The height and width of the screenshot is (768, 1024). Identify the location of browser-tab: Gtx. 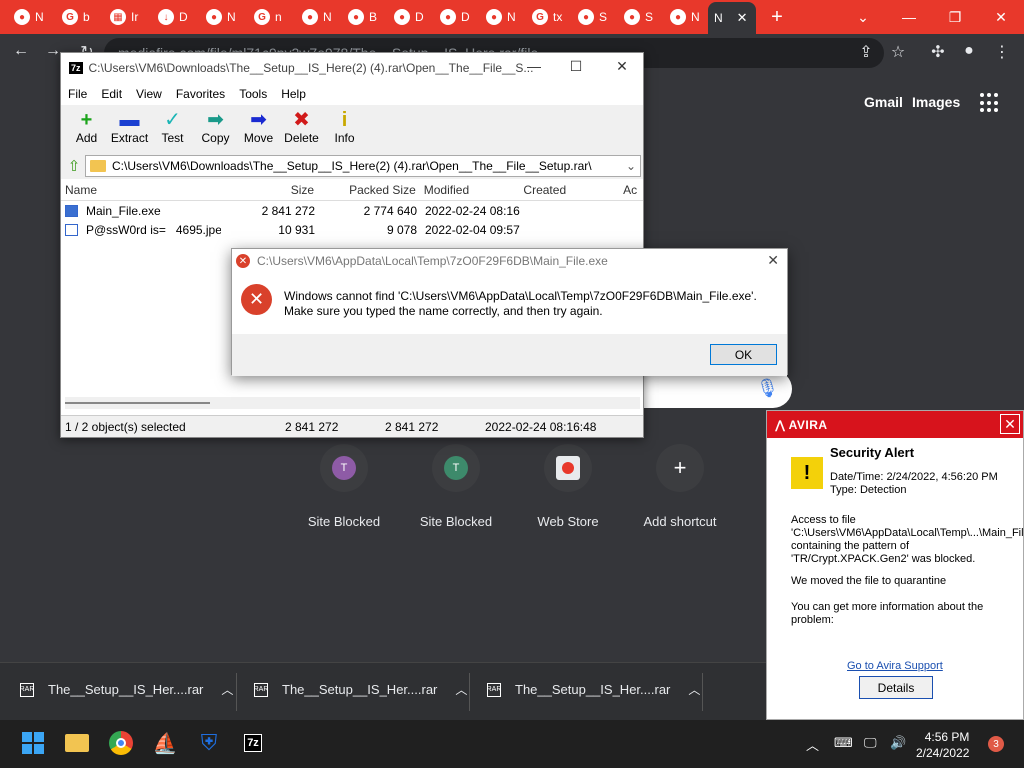
(549, 17).